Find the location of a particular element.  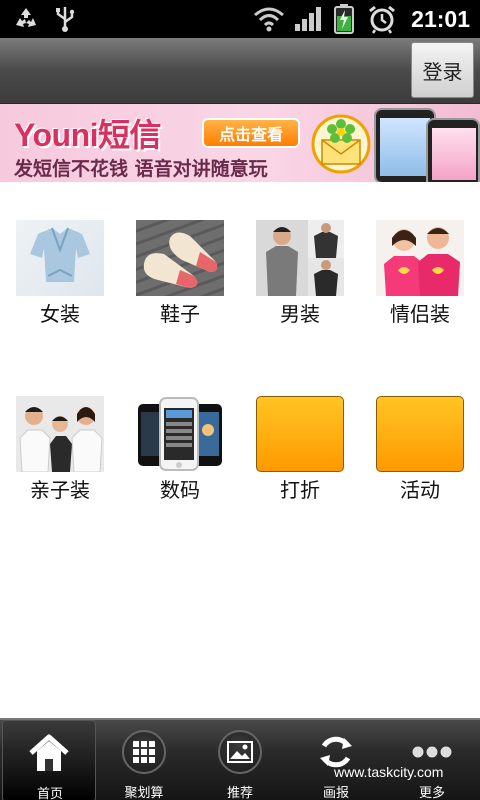

banner-tagline: 发短信不花钱 语音对讲随意玩 is located at coordinates (141, 169).